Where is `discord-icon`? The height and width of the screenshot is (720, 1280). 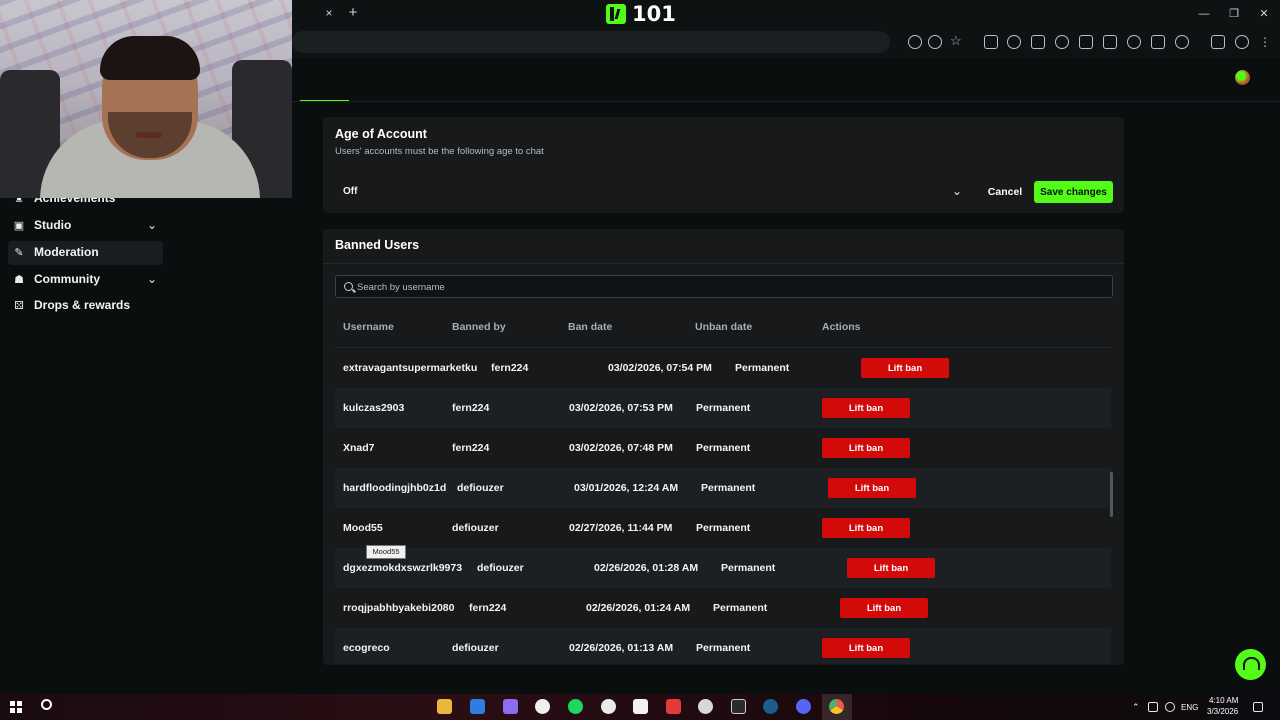
discord-icon is located at coordinates (803, 706).